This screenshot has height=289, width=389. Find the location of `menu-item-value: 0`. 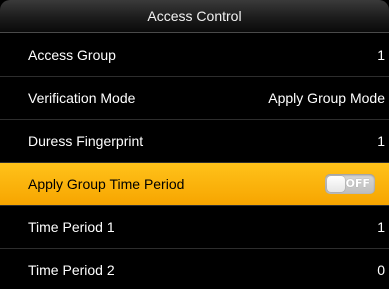

menu-item-value: 0 is located at coordinates (381, 270).